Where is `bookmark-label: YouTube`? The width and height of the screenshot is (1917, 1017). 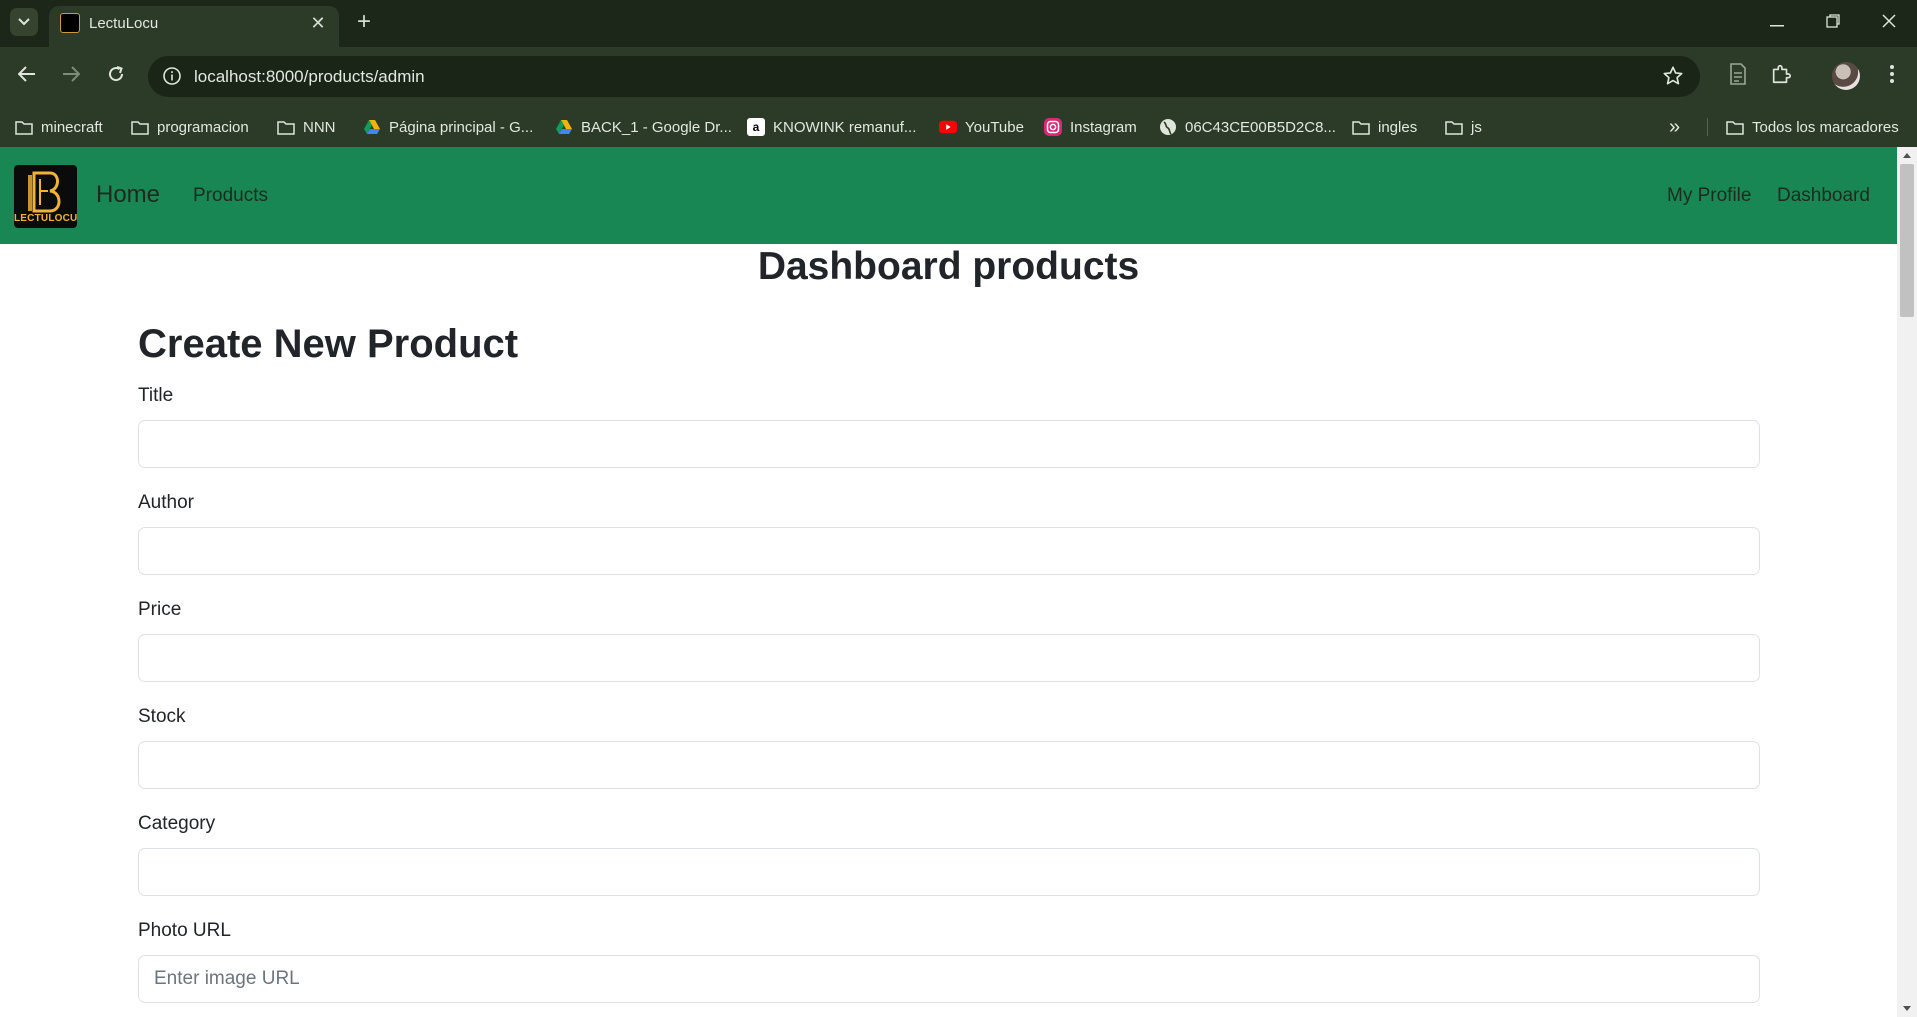 bookmark-label: YouTube is located at coordinates (994, 127).